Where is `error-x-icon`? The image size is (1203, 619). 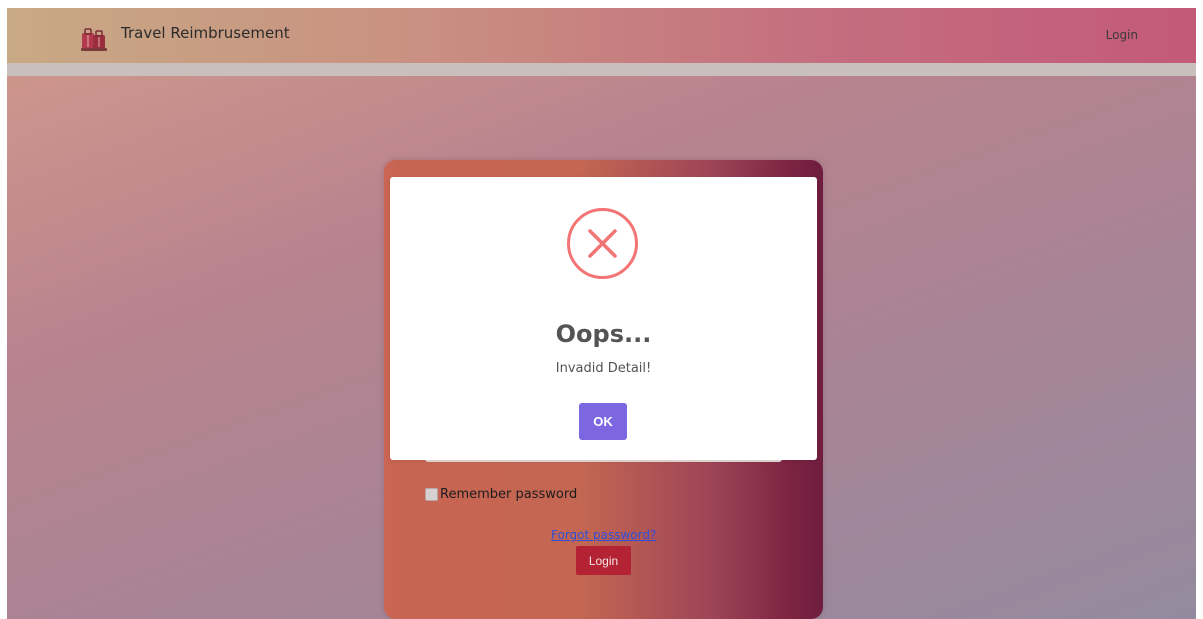
error-x-icon is located at coordinates (602, 243).